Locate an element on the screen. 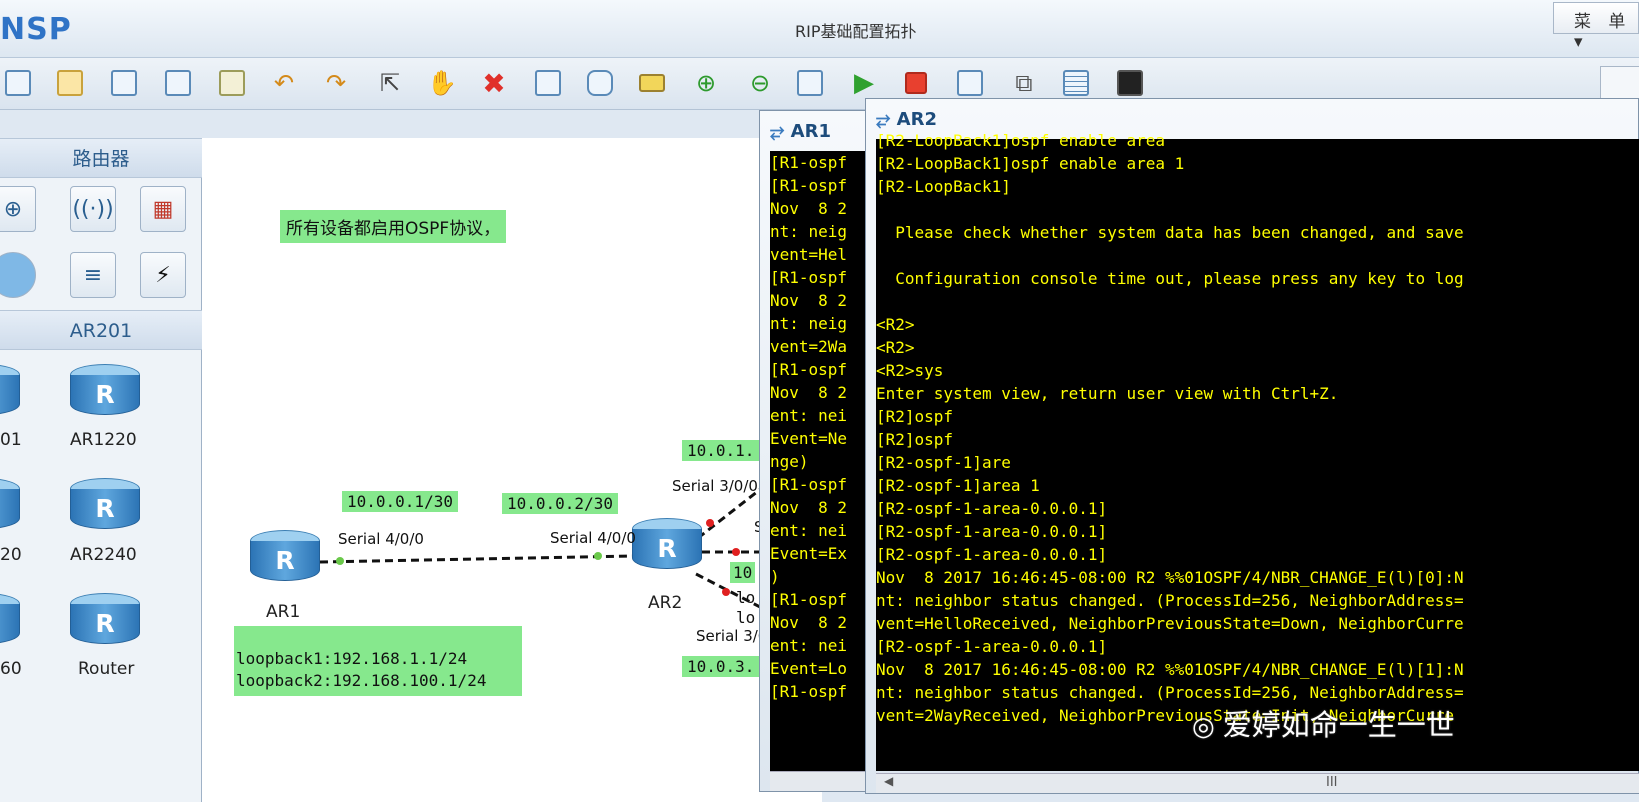 The width and height of the screenshot is (1639, 802). select-pointer-icon: ⇱ is located at coordinates (390, 83).